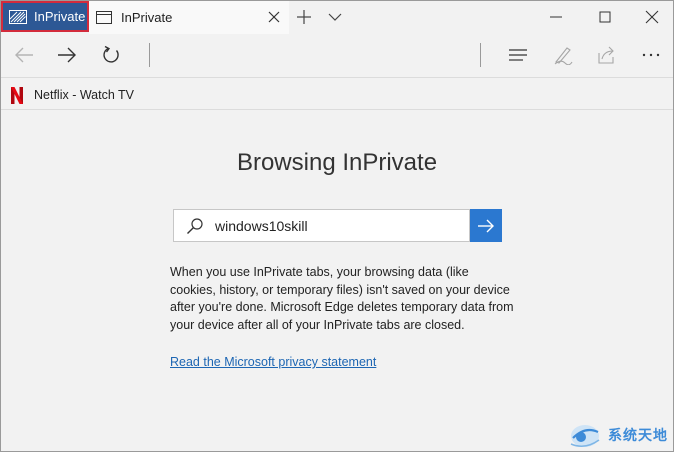  I want to click on hub-icon, so click(518, 55).